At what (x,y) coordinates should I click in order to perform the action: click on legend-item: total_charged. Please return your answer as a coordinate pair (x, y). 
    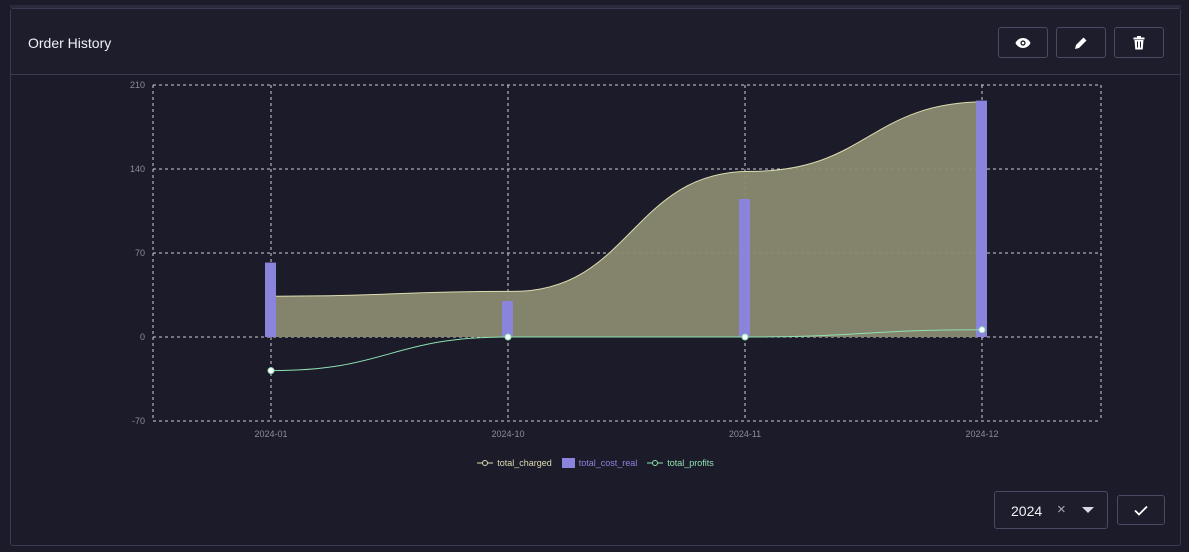
    Looking at the image, I should click on (514, 463).